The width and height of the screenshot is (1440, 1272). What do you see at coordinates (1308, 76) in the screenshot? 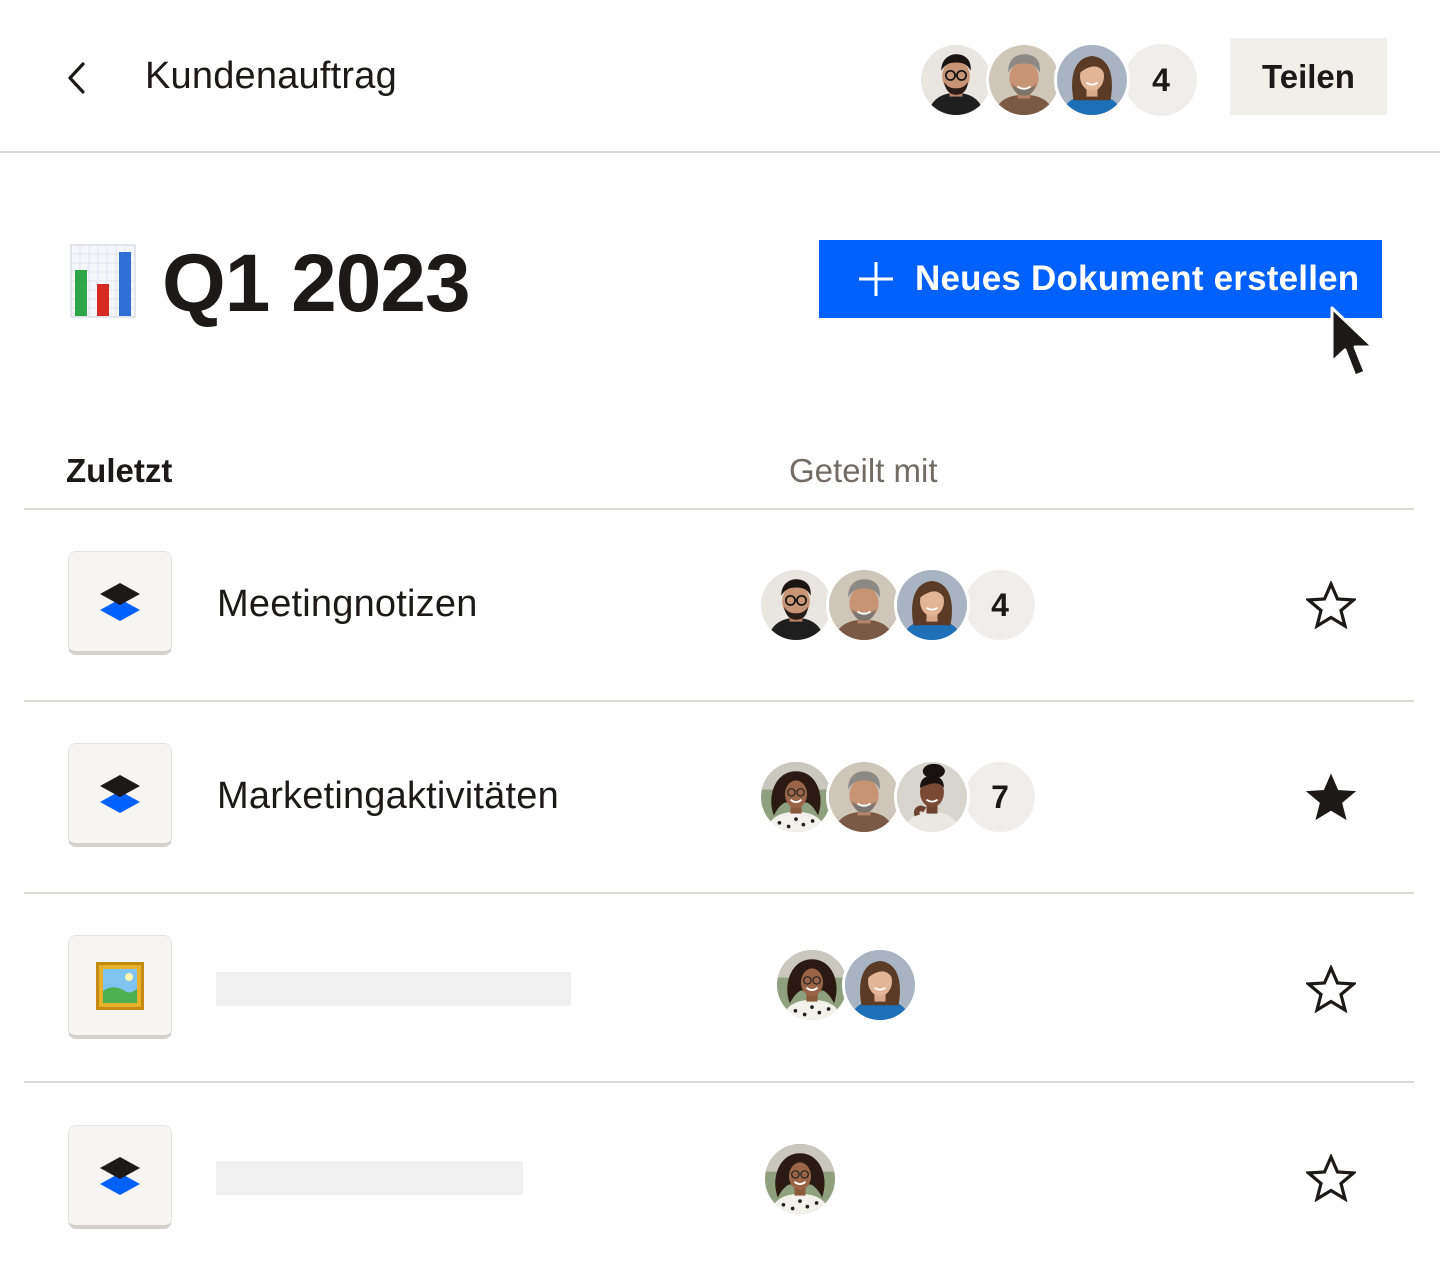
I see `share-button: Teilen` at bounding box center [1308, 76].